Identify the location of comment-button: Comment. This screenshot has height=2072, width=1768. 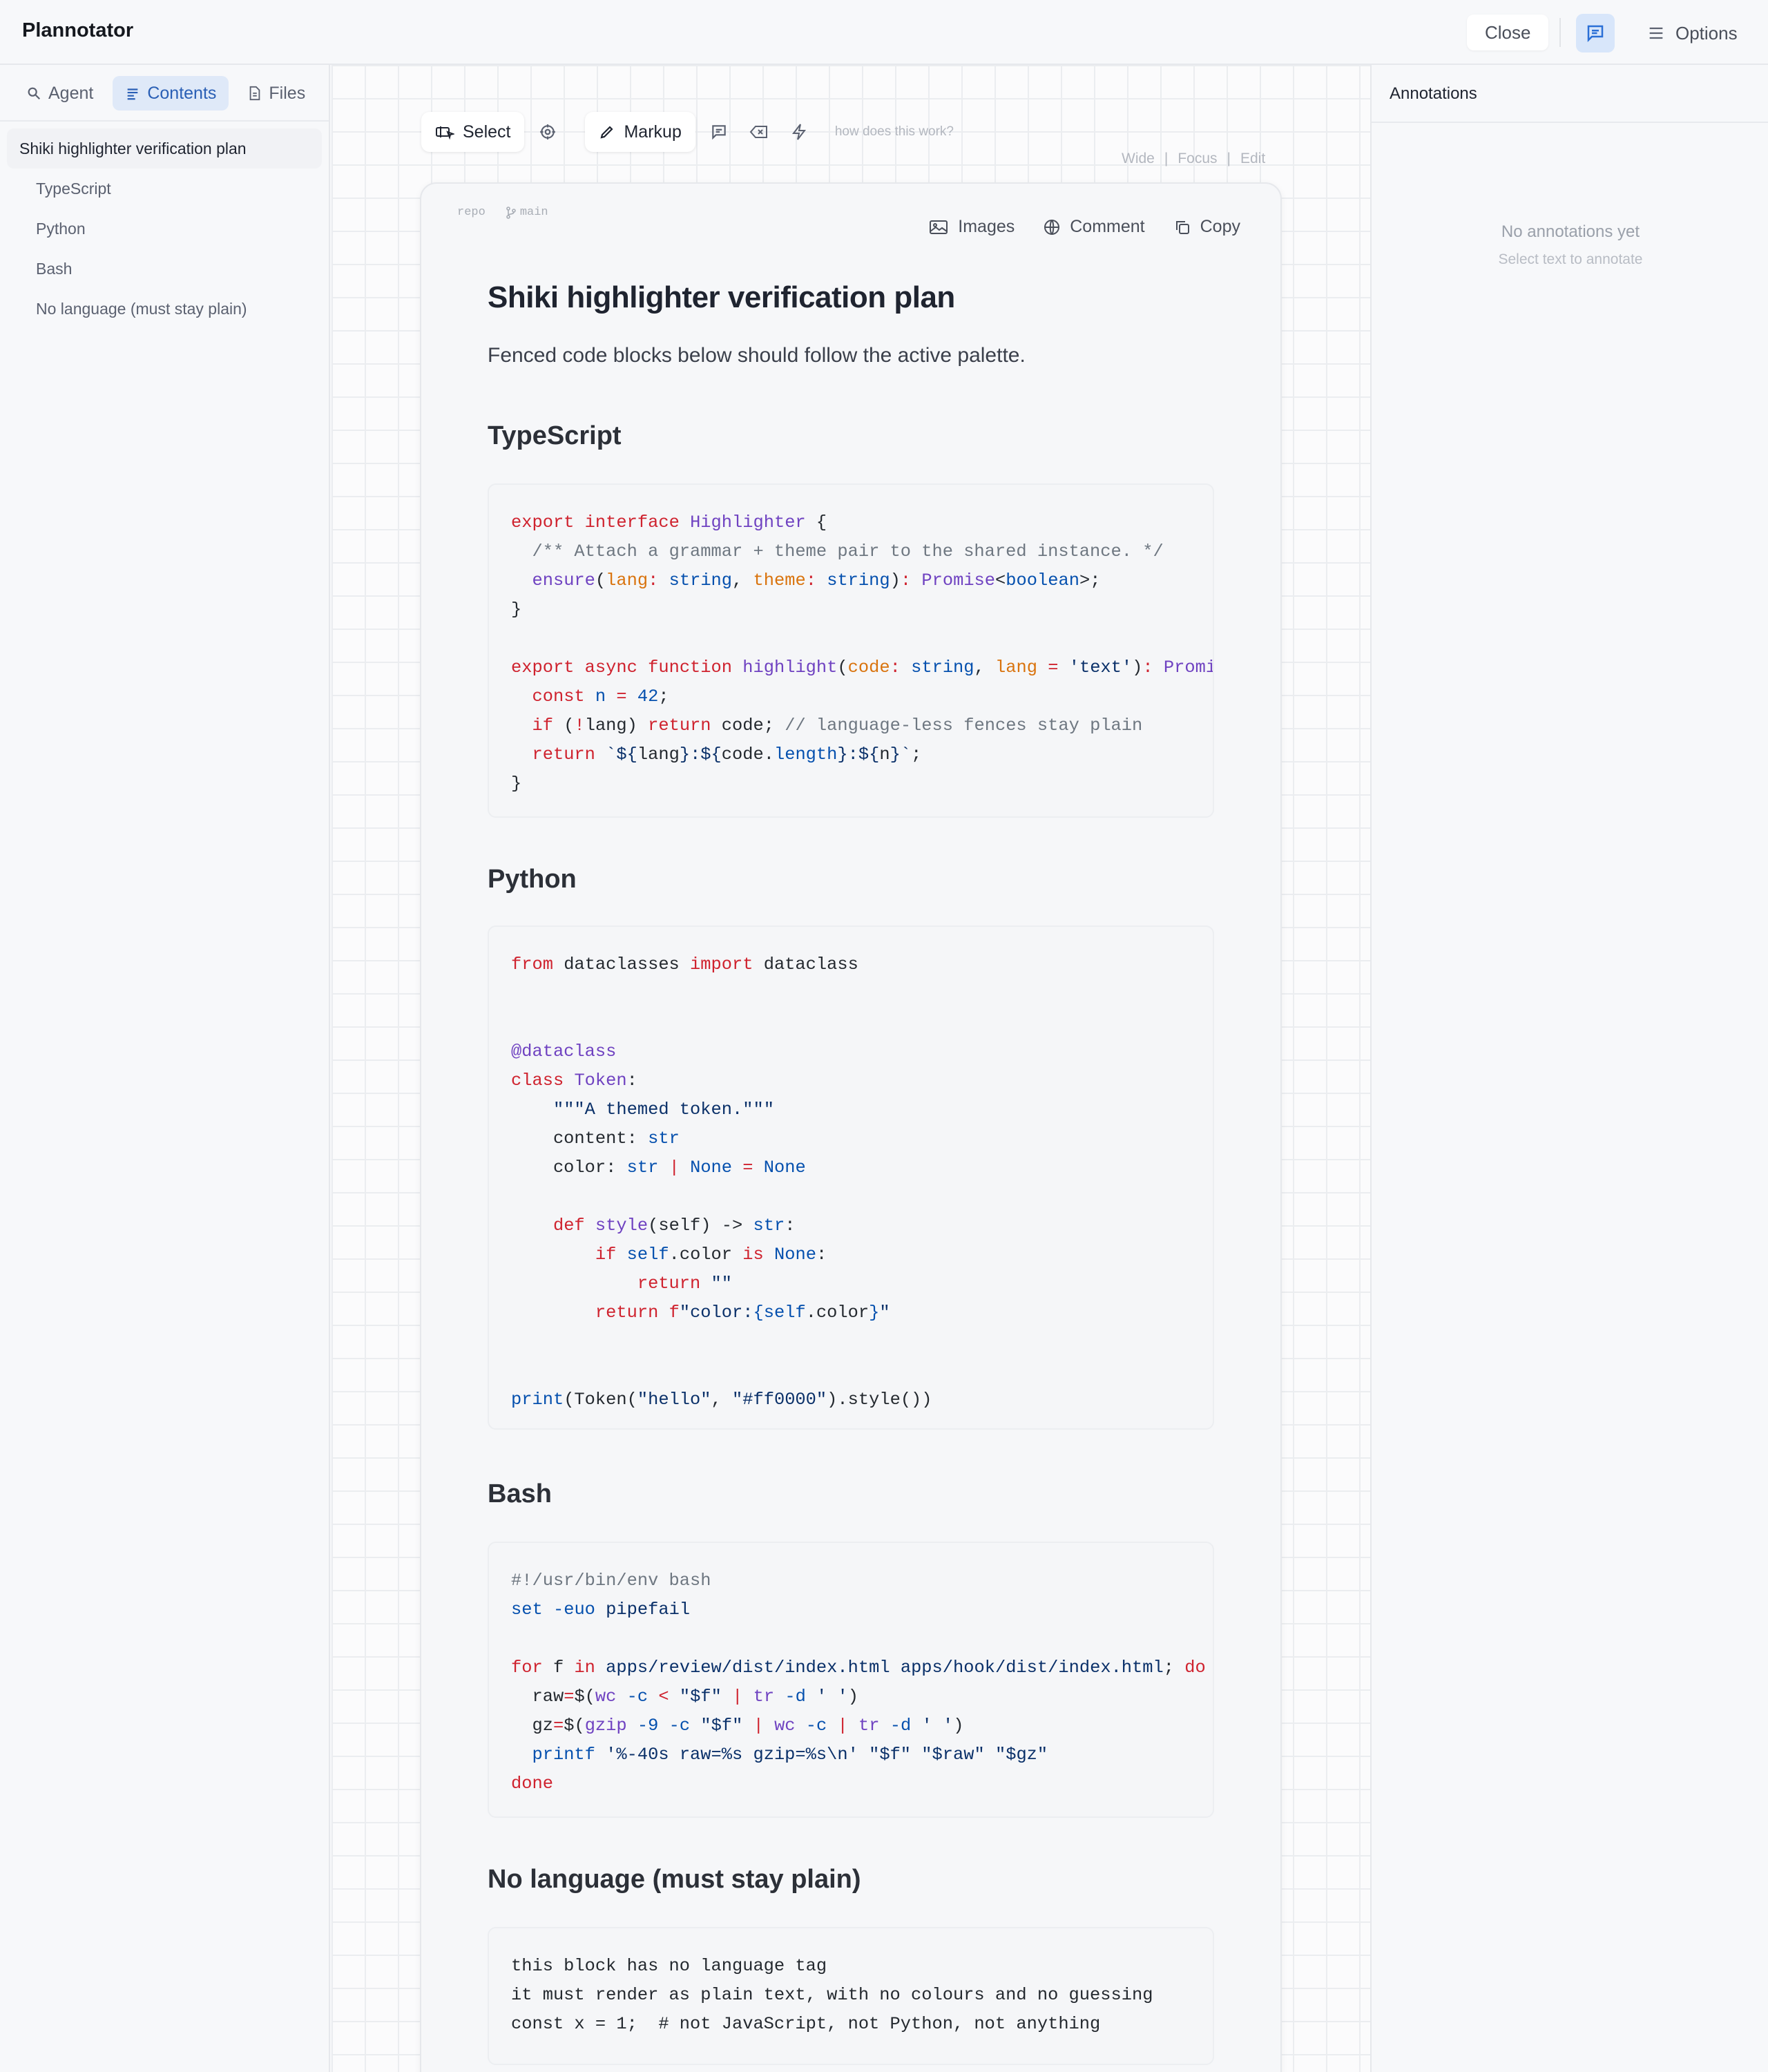
(1094, 227).